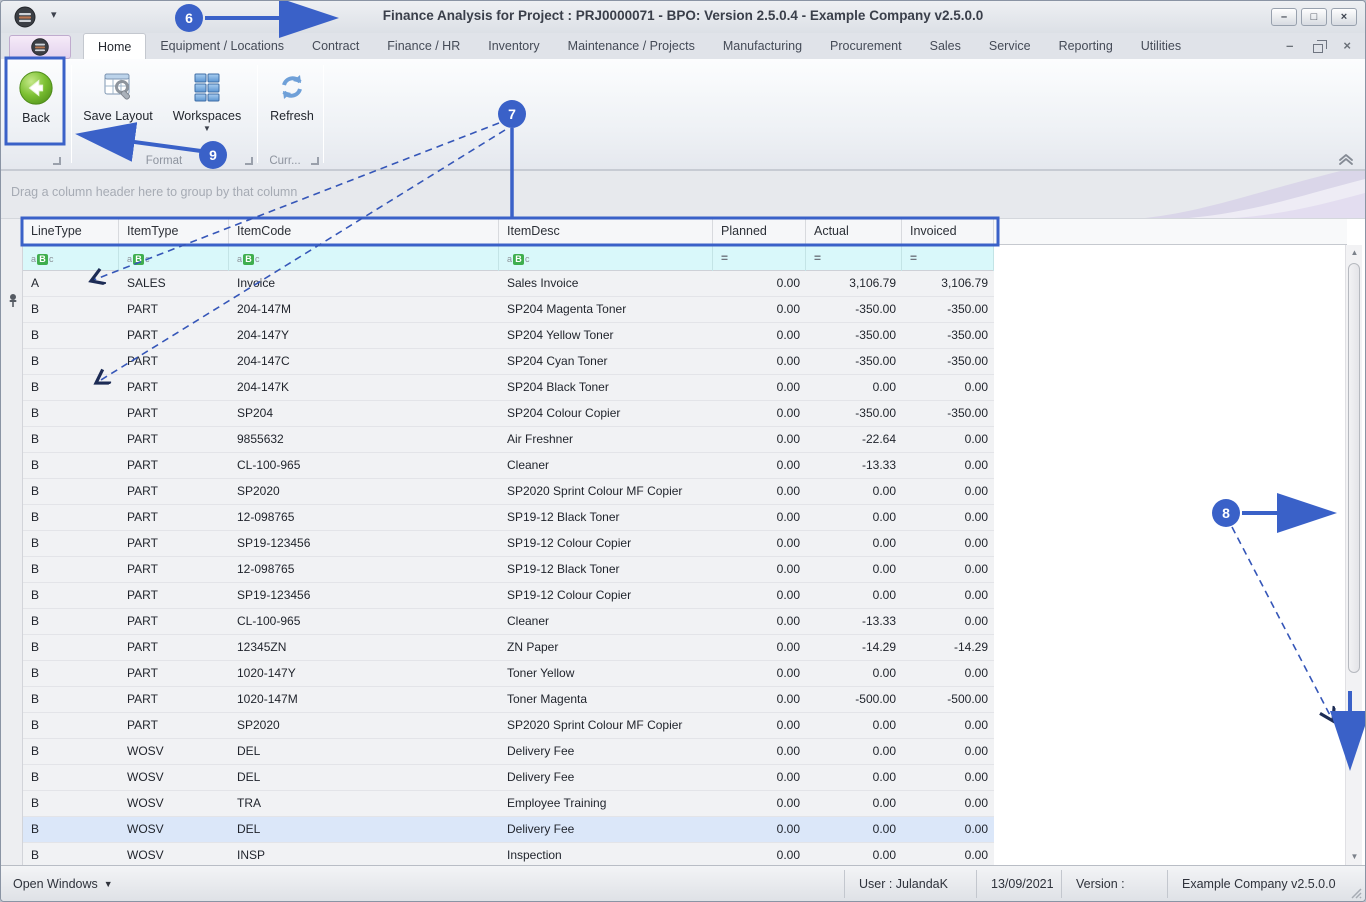 This screenshot has height=902, width=1366. I want to click on resize-grip-icon, so click(1356, 893).